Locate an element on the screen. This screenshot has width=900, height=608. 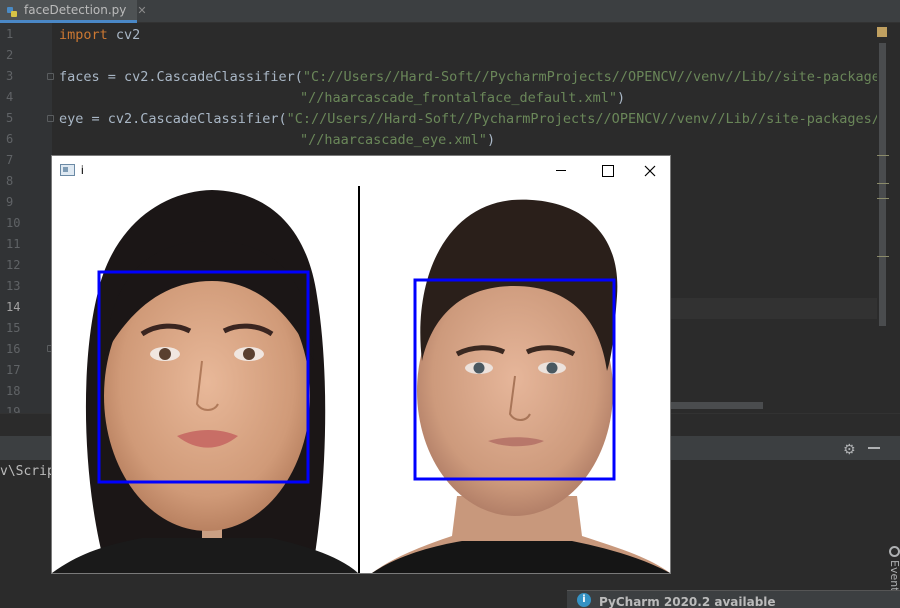
tab-facedetection: faceDetection.py ✕ is located at coordinates (73, 11).